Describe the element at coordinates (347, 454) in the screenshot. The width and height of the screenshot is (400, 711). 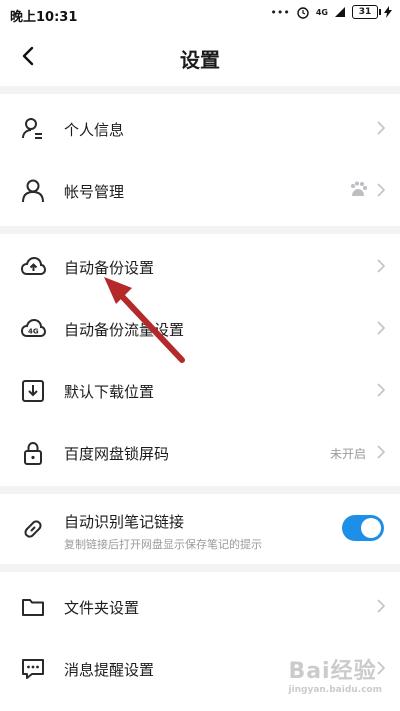
I see `lock-status: 未开启` at that location.